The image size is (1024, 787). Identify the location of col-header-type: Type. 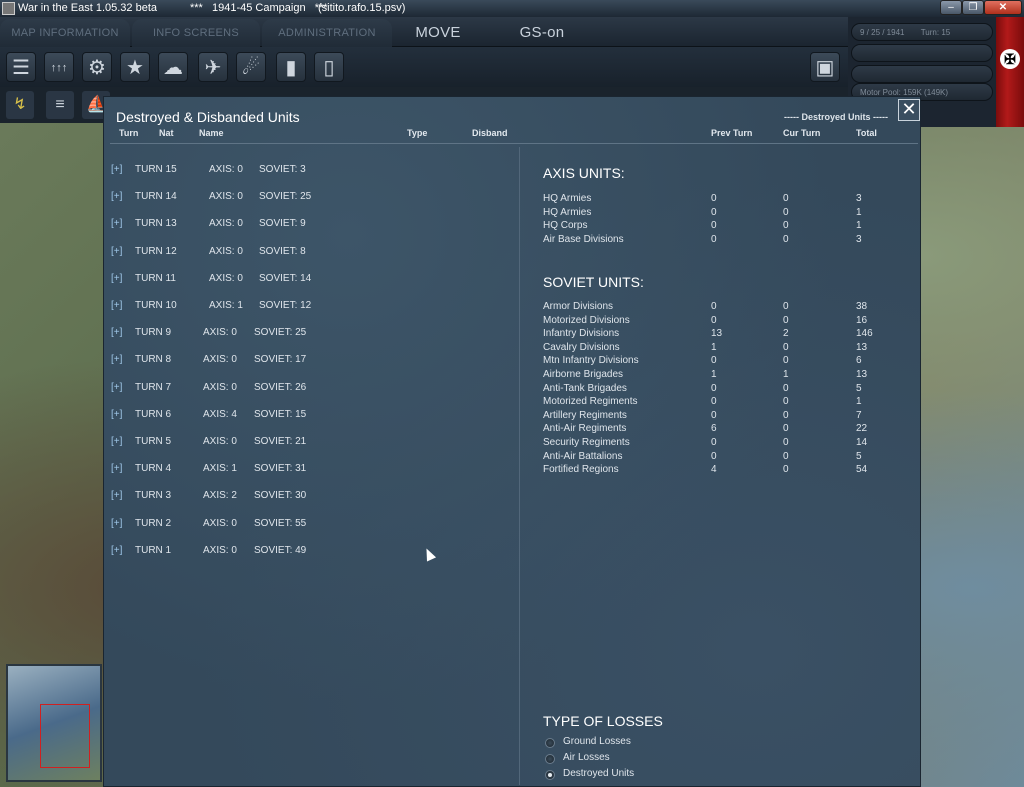
(417, 133).